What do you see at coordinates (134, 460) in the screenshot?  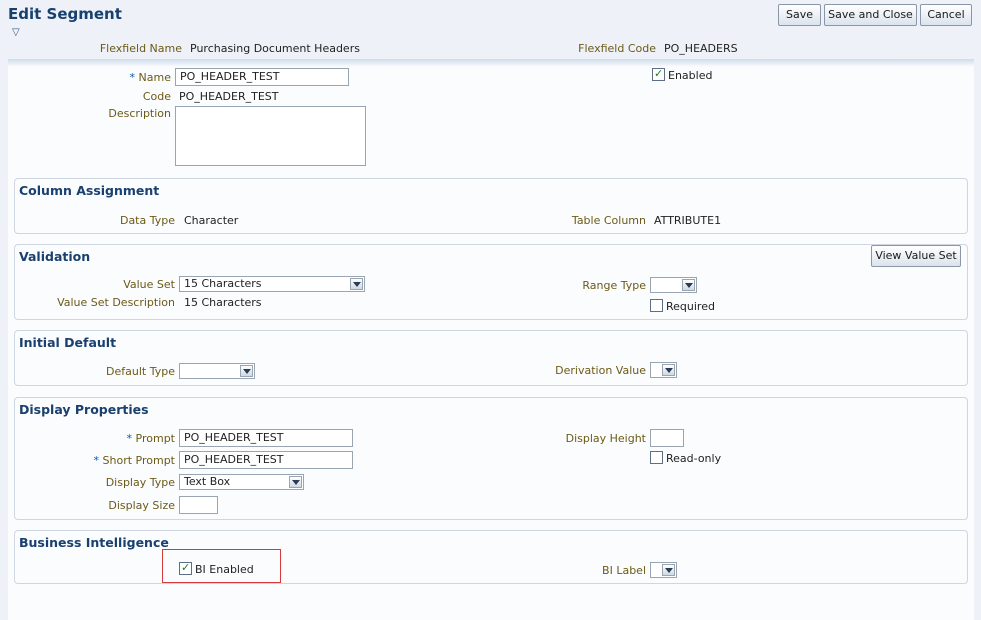 I see `short-prompt-label: * Short Prompt` at bounding box center [134, 460].